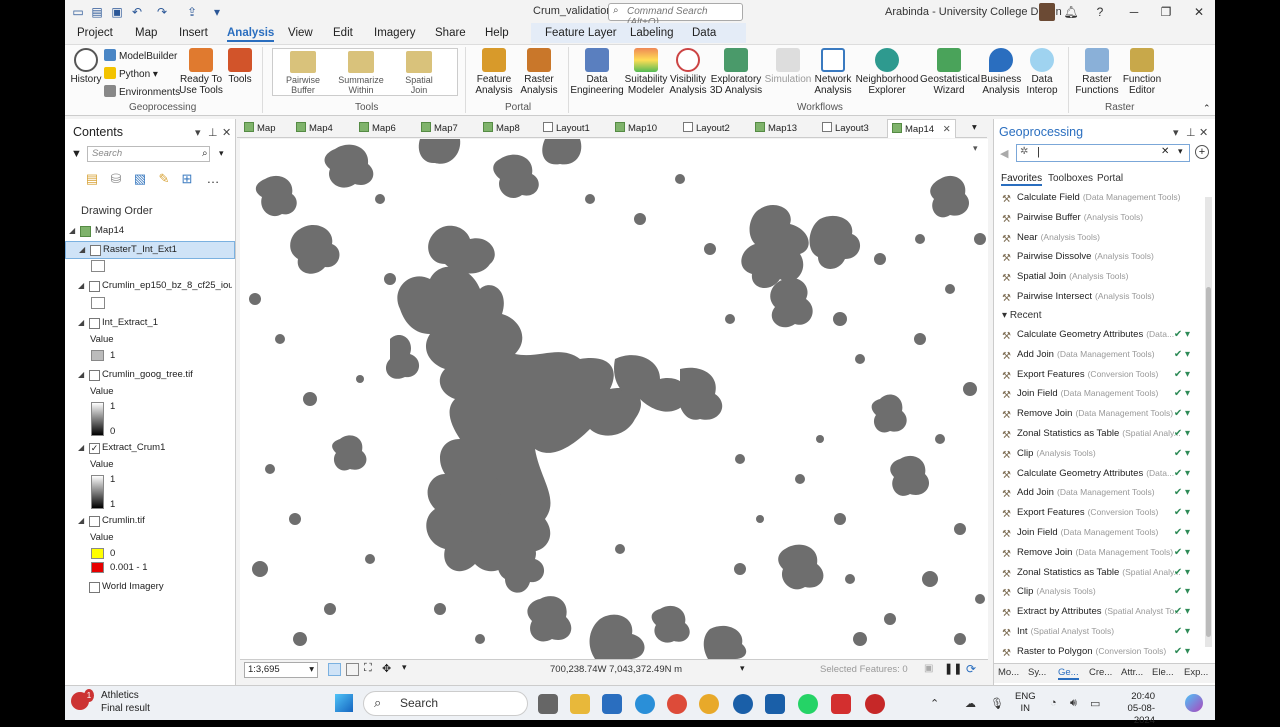 The image size is (1280, 727). Describe the element at coordinates (1100, 12) in the screenshot. I see `help-icon: ?` at that location.